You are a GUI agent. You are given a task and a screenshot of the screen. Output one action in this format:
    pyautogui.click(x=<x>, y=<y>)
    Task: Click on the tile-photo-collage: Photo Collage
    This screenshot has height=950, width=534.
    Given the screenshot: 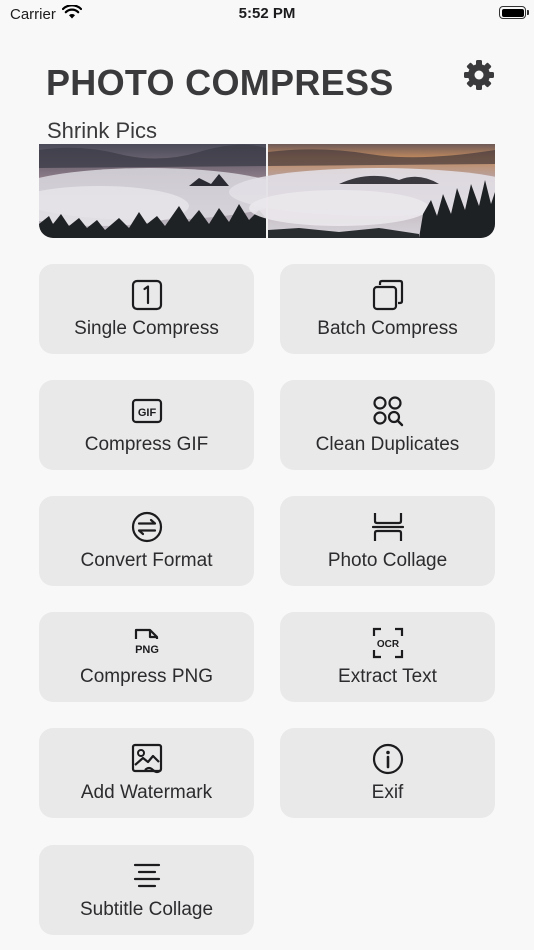 What is the action you would take?
    pyautogui.click(x=387, y=541)
    